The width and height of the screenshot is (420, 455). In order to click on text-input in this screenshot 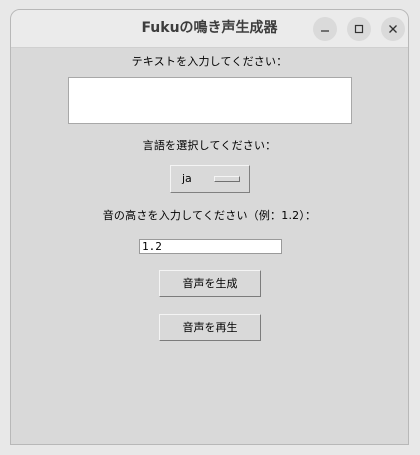, I will do `click(210, 100)`.